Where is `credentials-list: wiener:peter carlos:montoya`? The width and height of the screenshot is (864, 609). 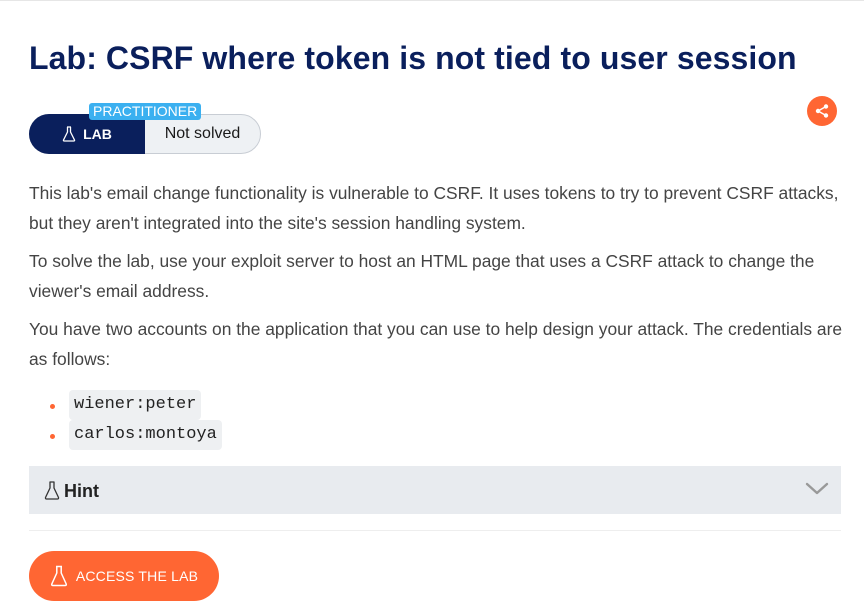 credentials-list: wiener:peter carlos:montoya is located at coordinates (136, 420).